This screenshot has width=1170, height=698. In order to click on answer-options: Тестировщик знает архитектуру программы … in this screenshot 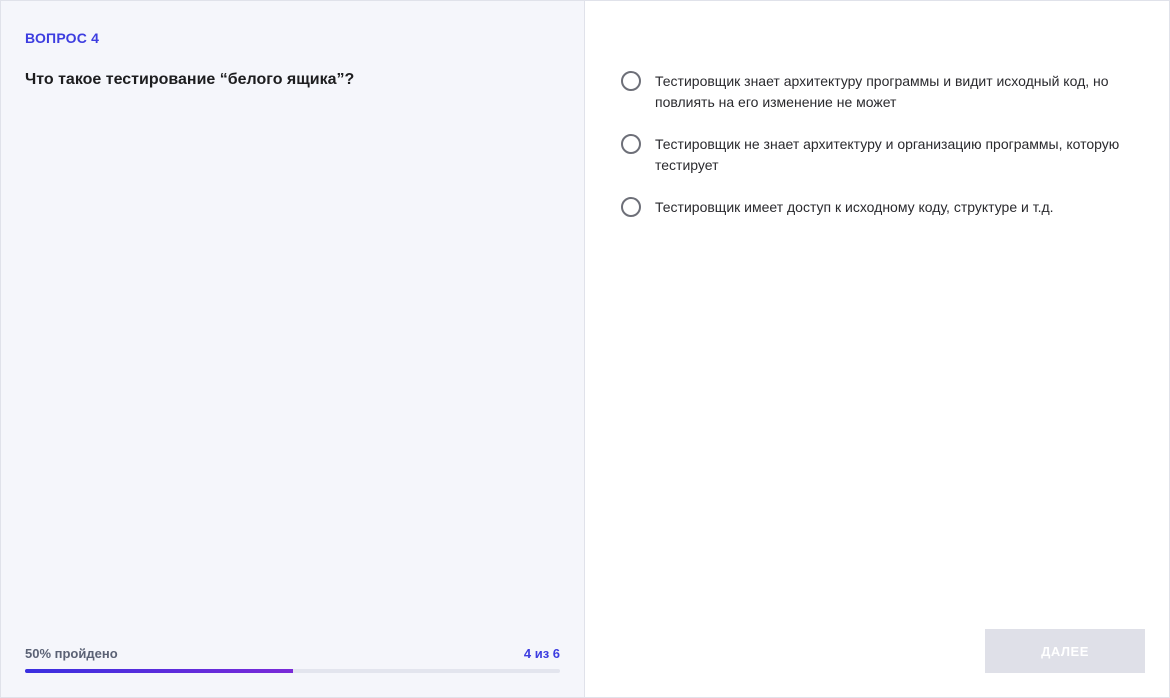, I will do `click(880, 155)`.